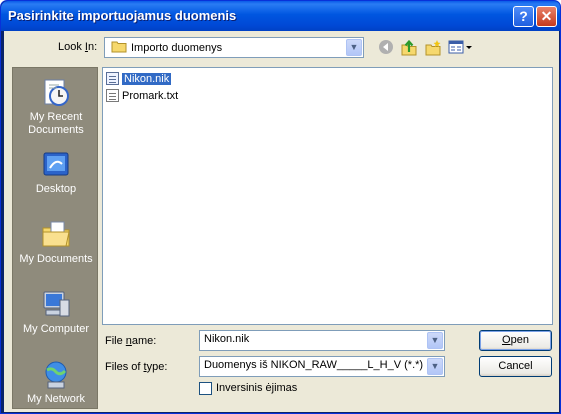  I want to click on place-my-documents: My Documents, so click(56, 249).